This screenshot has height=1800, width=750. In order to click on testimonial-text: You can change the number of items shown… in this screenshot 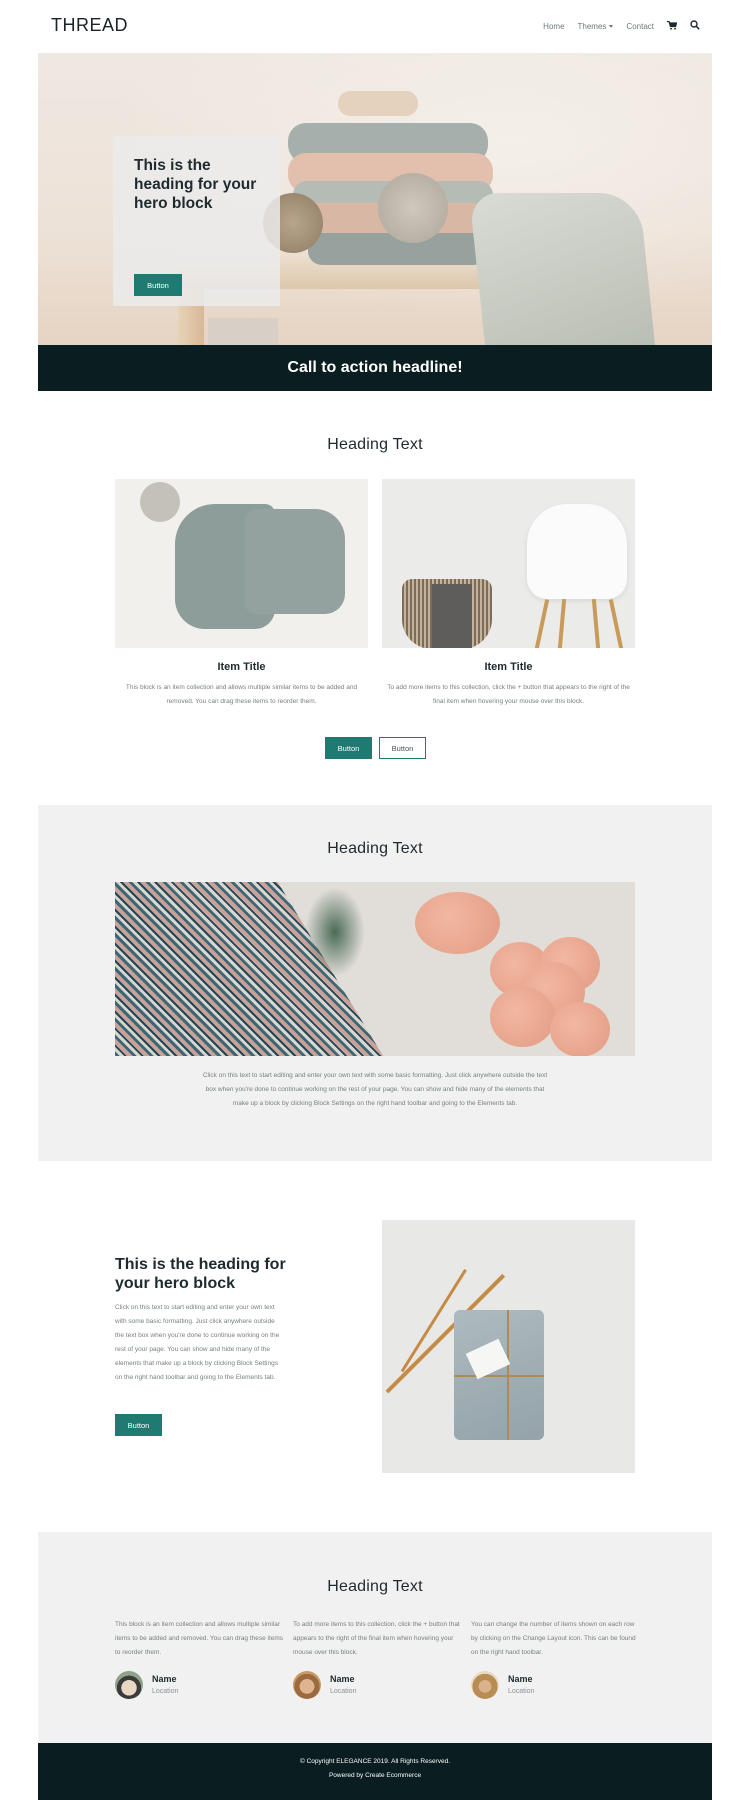, I will do `click(553, 1638)`.